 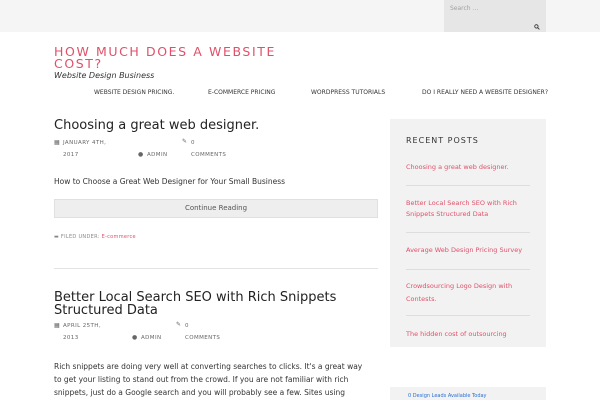 What do you see at coordinates (469, 214) in the screenshot?
I see `recent-post-link-continued: Snippets Structured Data` at bounding box center [469, 214].